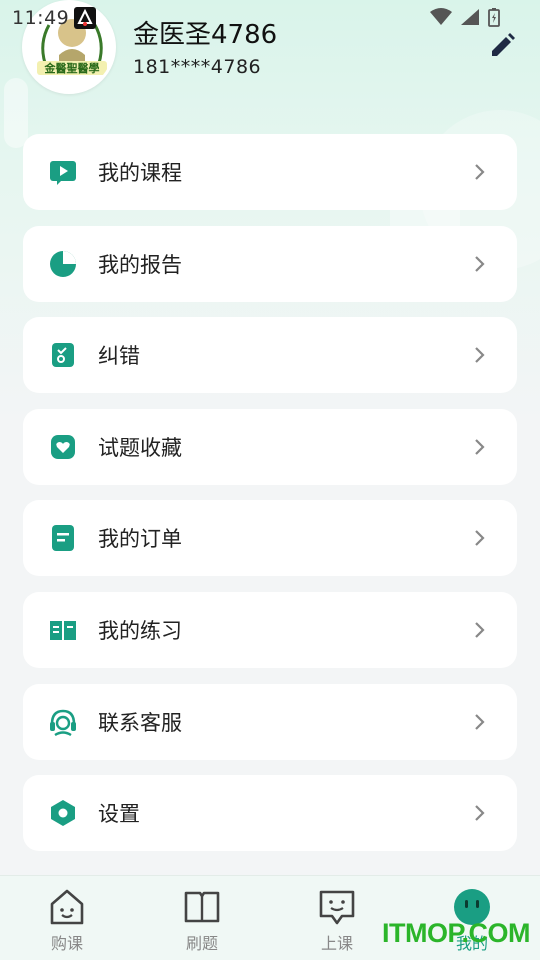 Image resolution: width=540 pixels, height=960 pixels. Describe the element at coordinates (41, 18) in the screenshot. I see `status-time: 11:49` at that location.